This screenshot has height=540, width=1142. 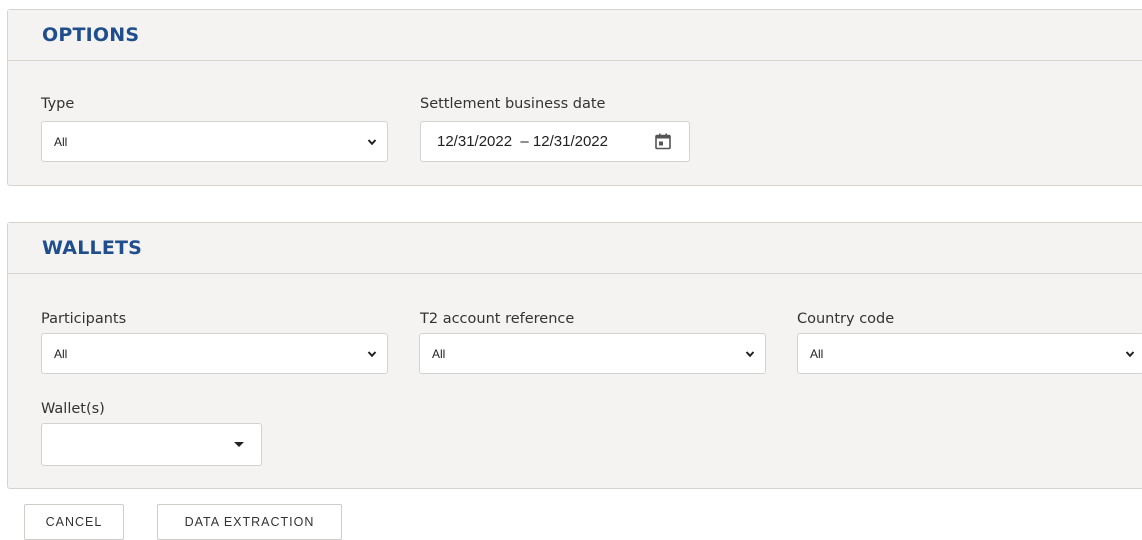 I want to click on caret-down-icon, so click(x=239, y=444).